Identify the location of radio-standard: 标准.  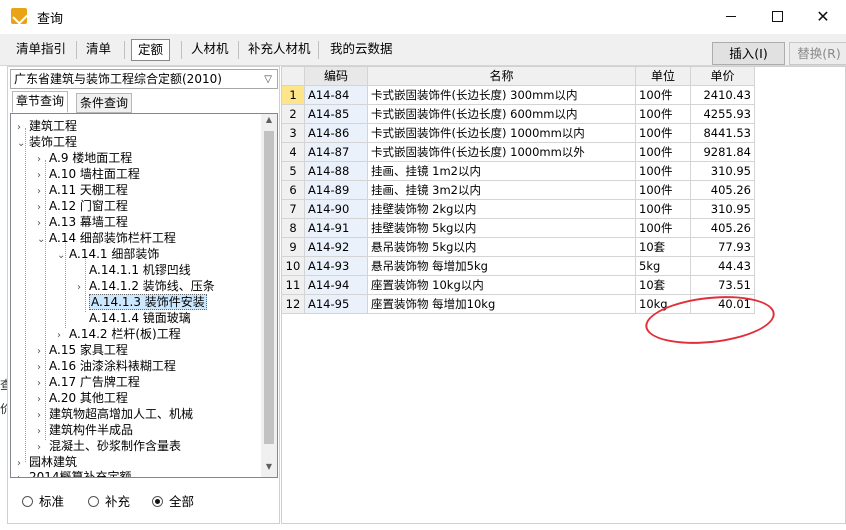
(43, 500).